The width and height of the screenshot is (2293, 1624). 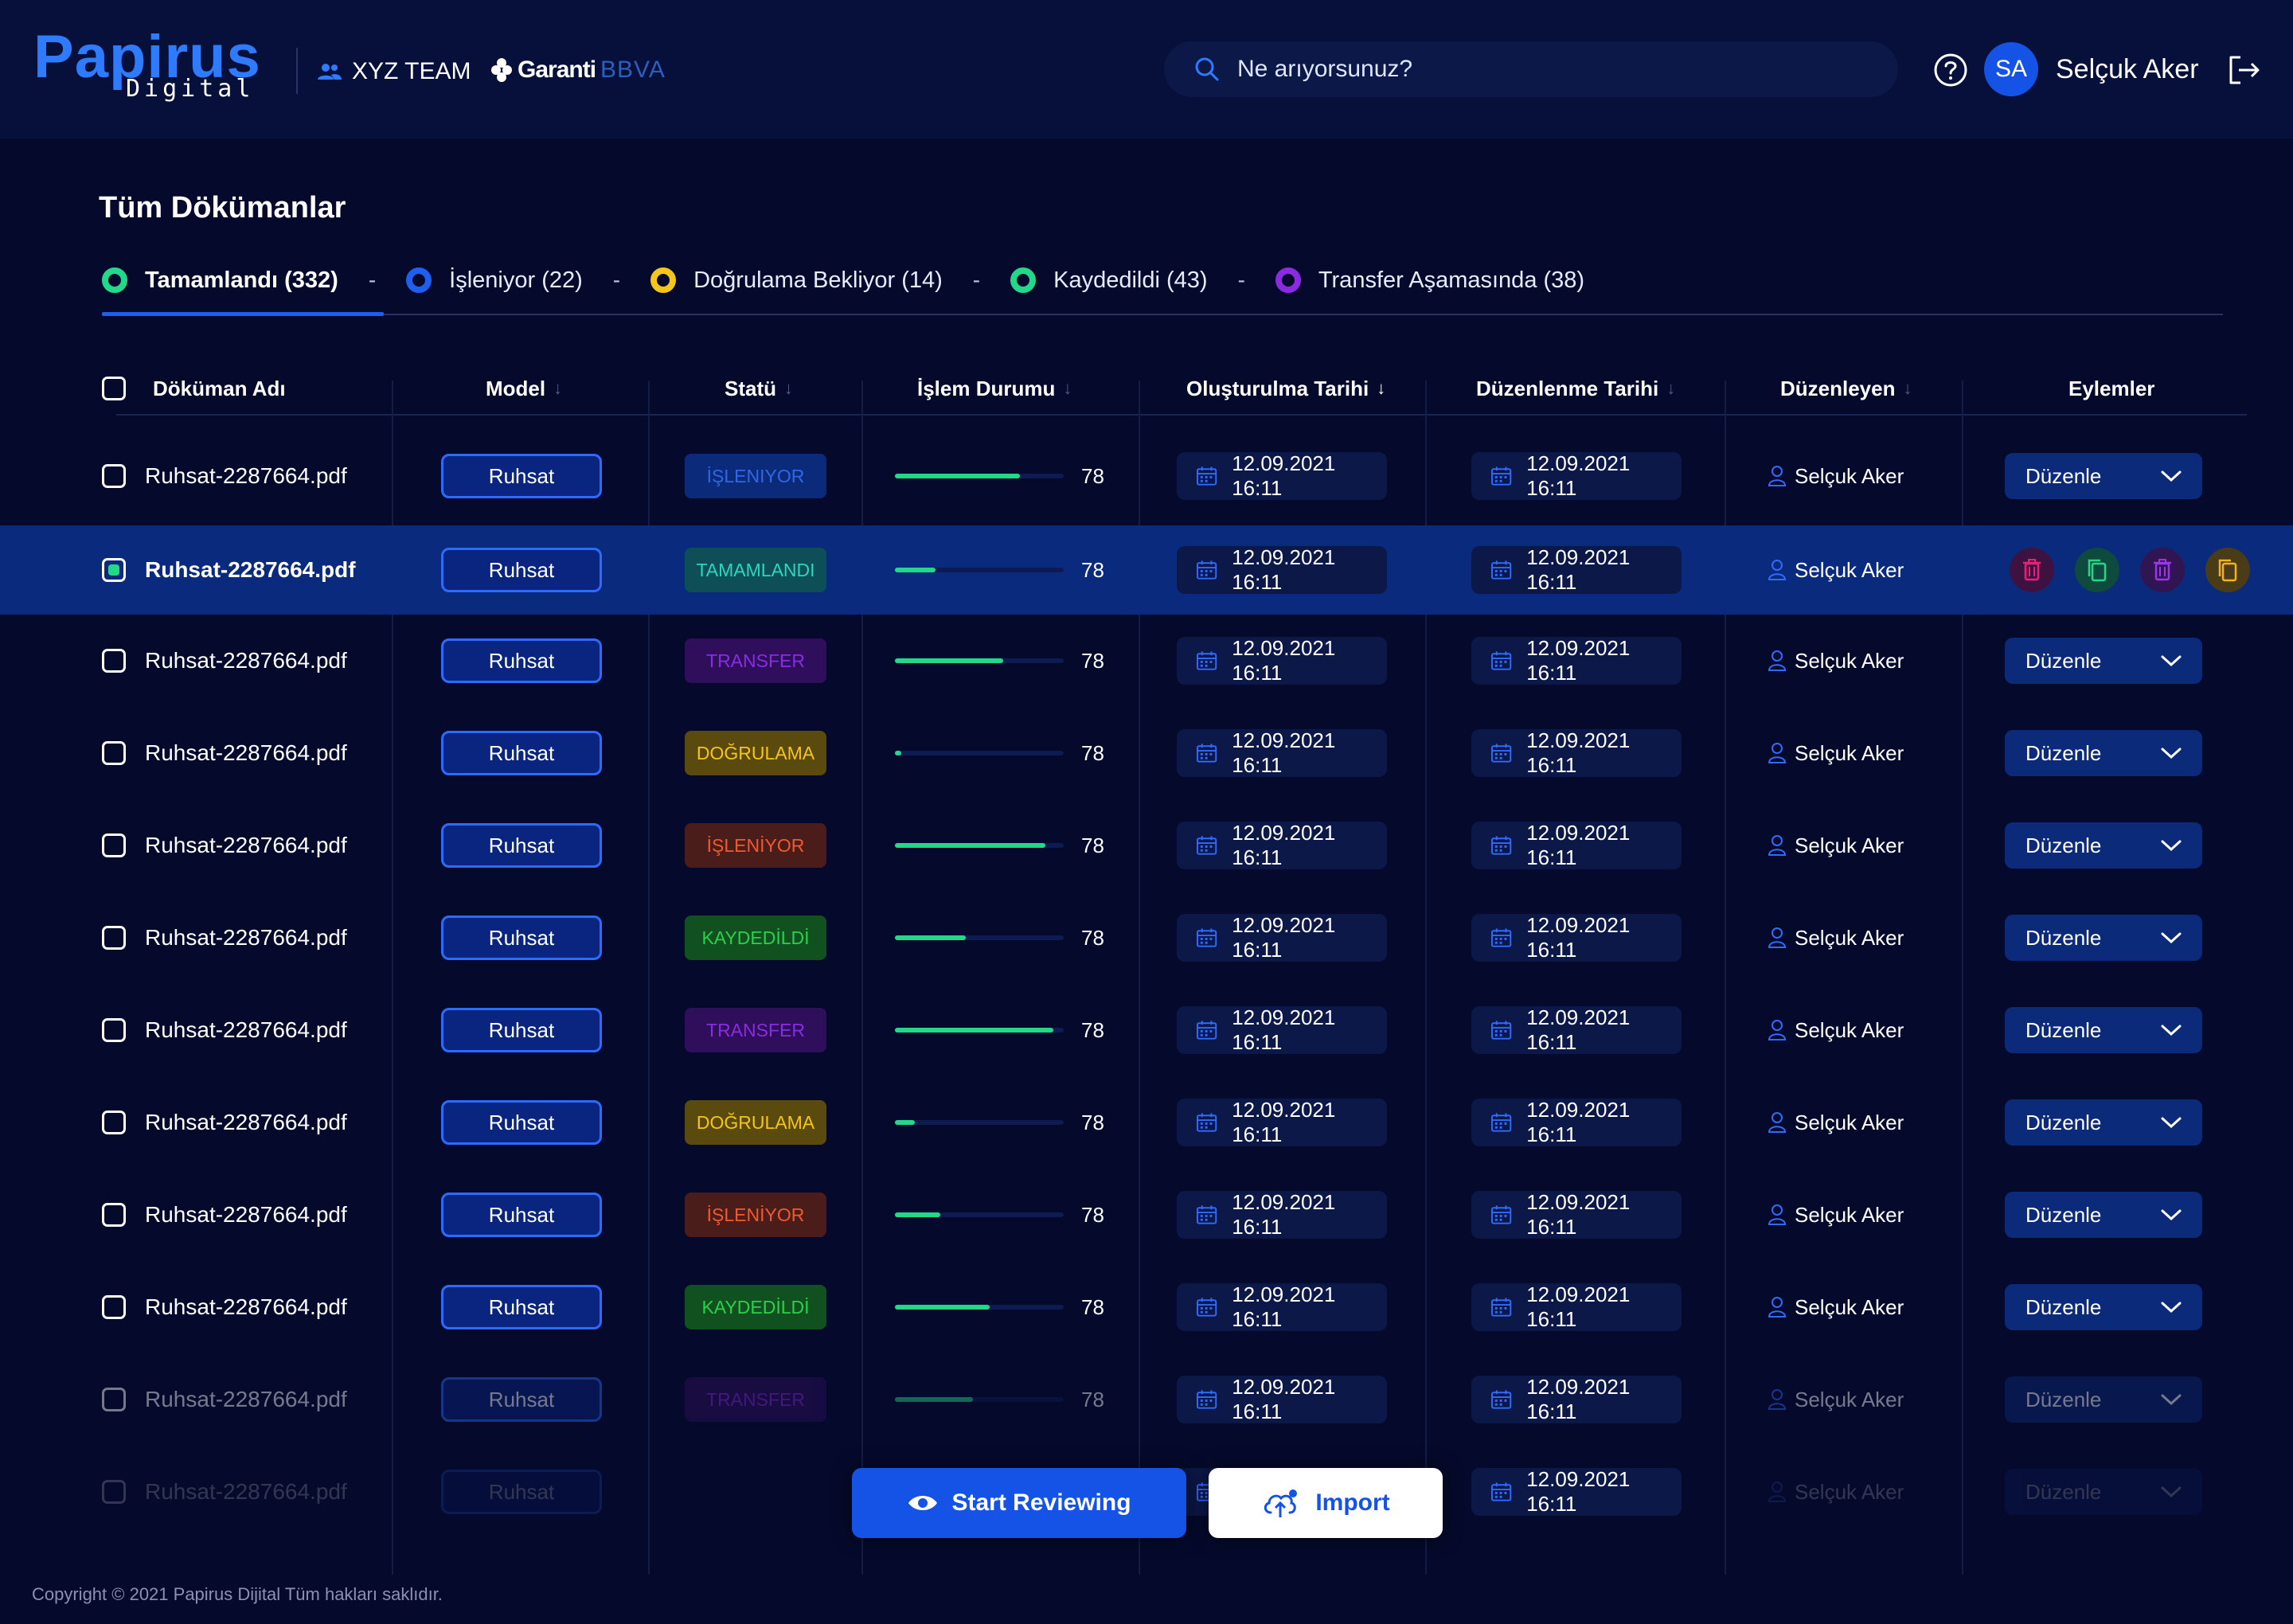 What do you see at coordinates (1846, 388) in the screenshot?
I see `column-editor: Düzenleyen ↓` at bounding box center [1846, 388].